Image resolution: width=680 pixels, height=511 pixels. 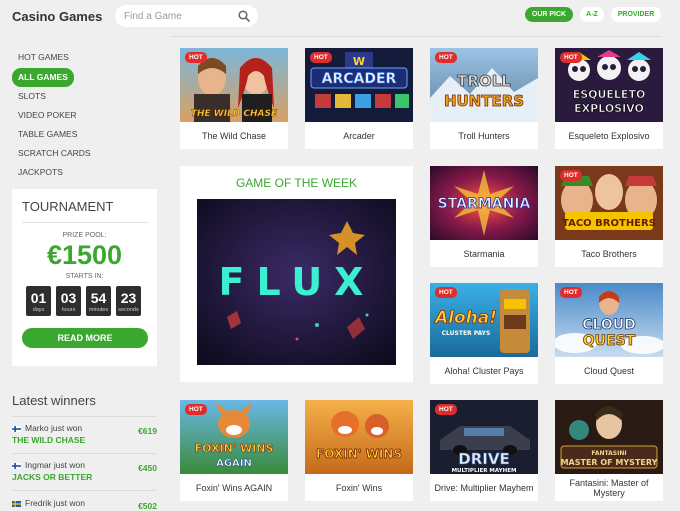 What do you see at coordinates (484, 85) in the screenshot?
I see `game-thumbnail: TROLL HUNTERS HOT` at bounding box center [484, 85].